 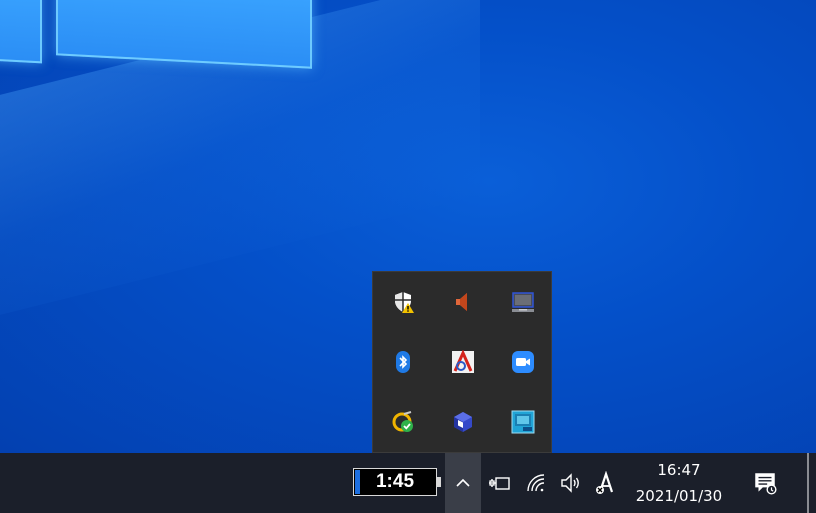 What do you see at coordinates (403, 422) in the screenshot?
I see `sync-check-icon` at bounding box center [403, 422].